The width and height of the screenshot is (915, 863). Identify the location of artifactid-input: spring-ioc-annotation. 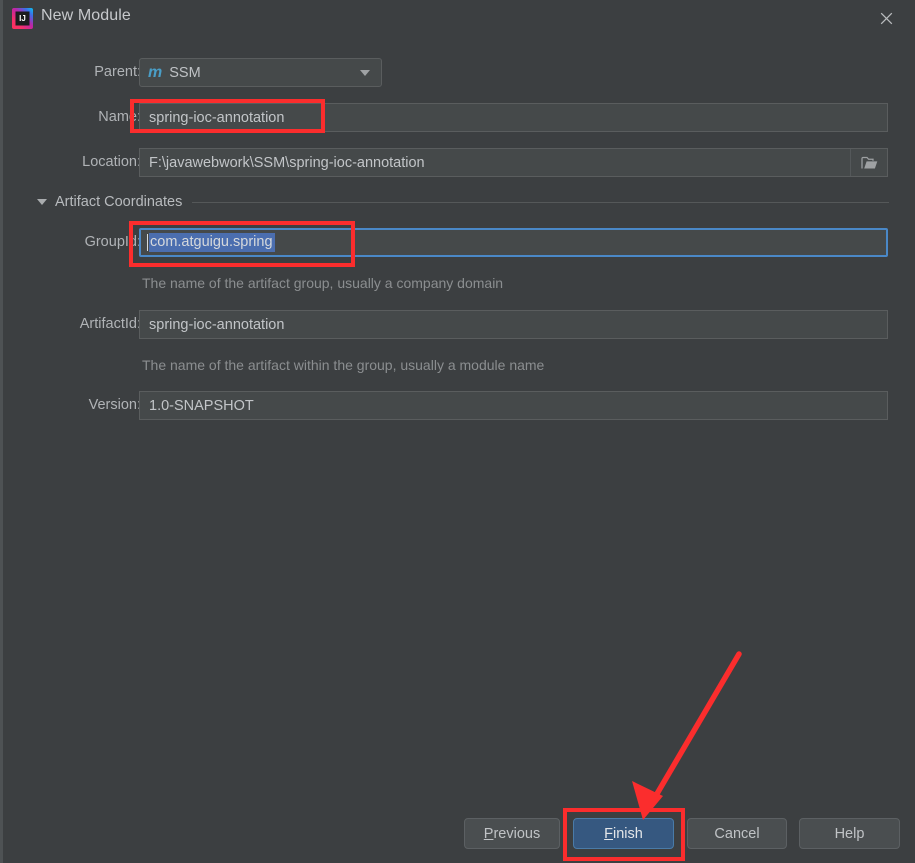
(513, 324).